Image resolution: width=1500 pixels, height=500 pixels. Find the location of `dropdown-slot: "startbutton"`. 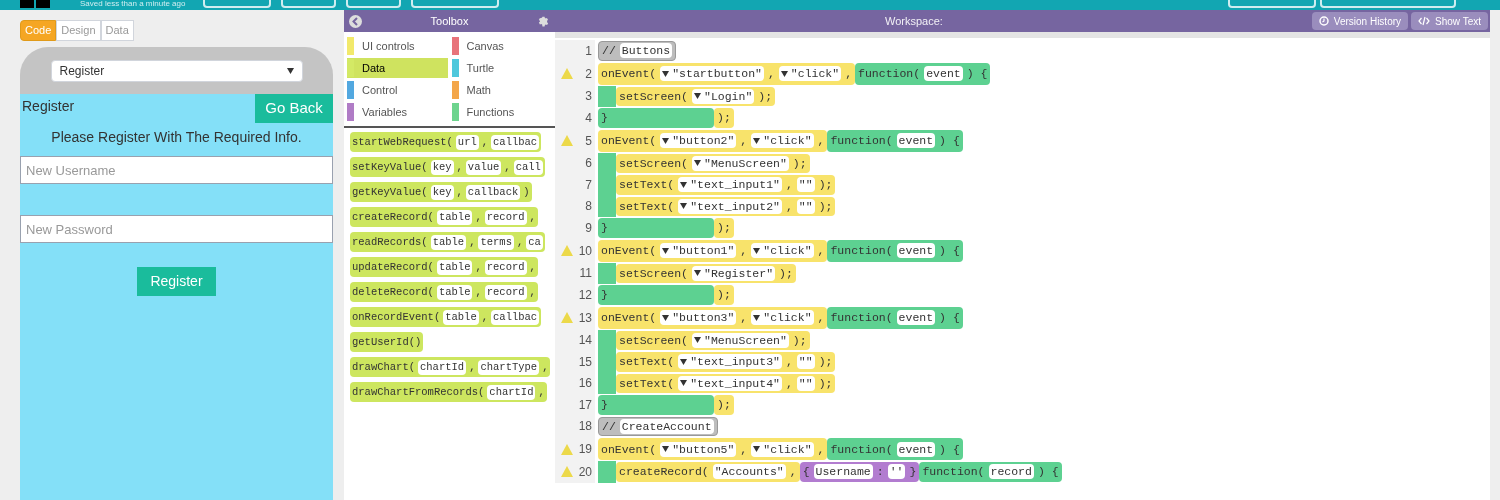

dropdown-slot: "startbutton" is located at coordinates (712, 73).